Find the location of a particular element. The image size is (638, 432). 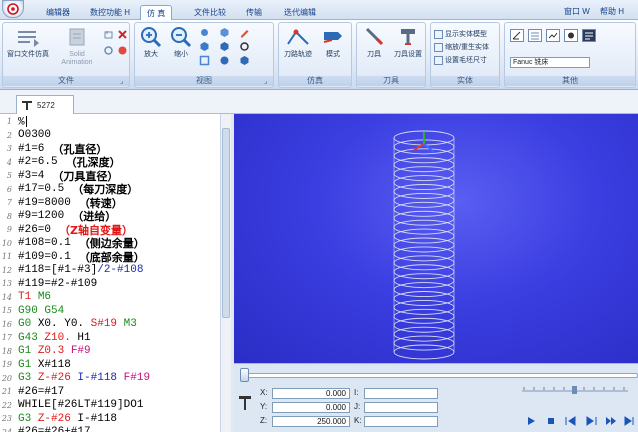

application-button is located at coordinates (13, 9).